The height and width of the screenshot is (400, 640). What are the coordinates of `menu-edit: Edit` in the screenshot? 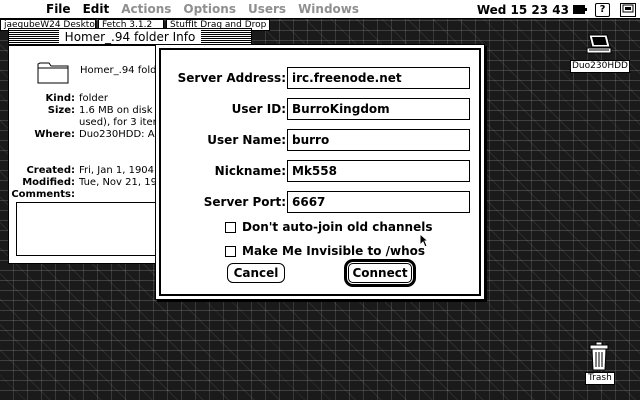 It's located at (96, 9).